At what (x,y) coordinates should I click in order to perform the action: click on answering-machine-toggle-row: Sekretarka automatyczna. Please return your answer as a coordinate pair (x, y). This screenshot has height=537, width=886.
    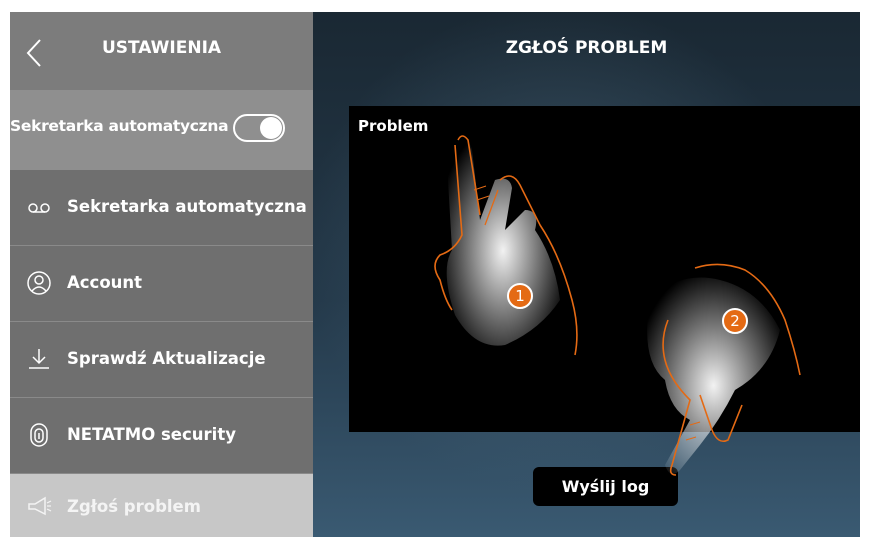
    Looking at the image, I should click on (161, 130).